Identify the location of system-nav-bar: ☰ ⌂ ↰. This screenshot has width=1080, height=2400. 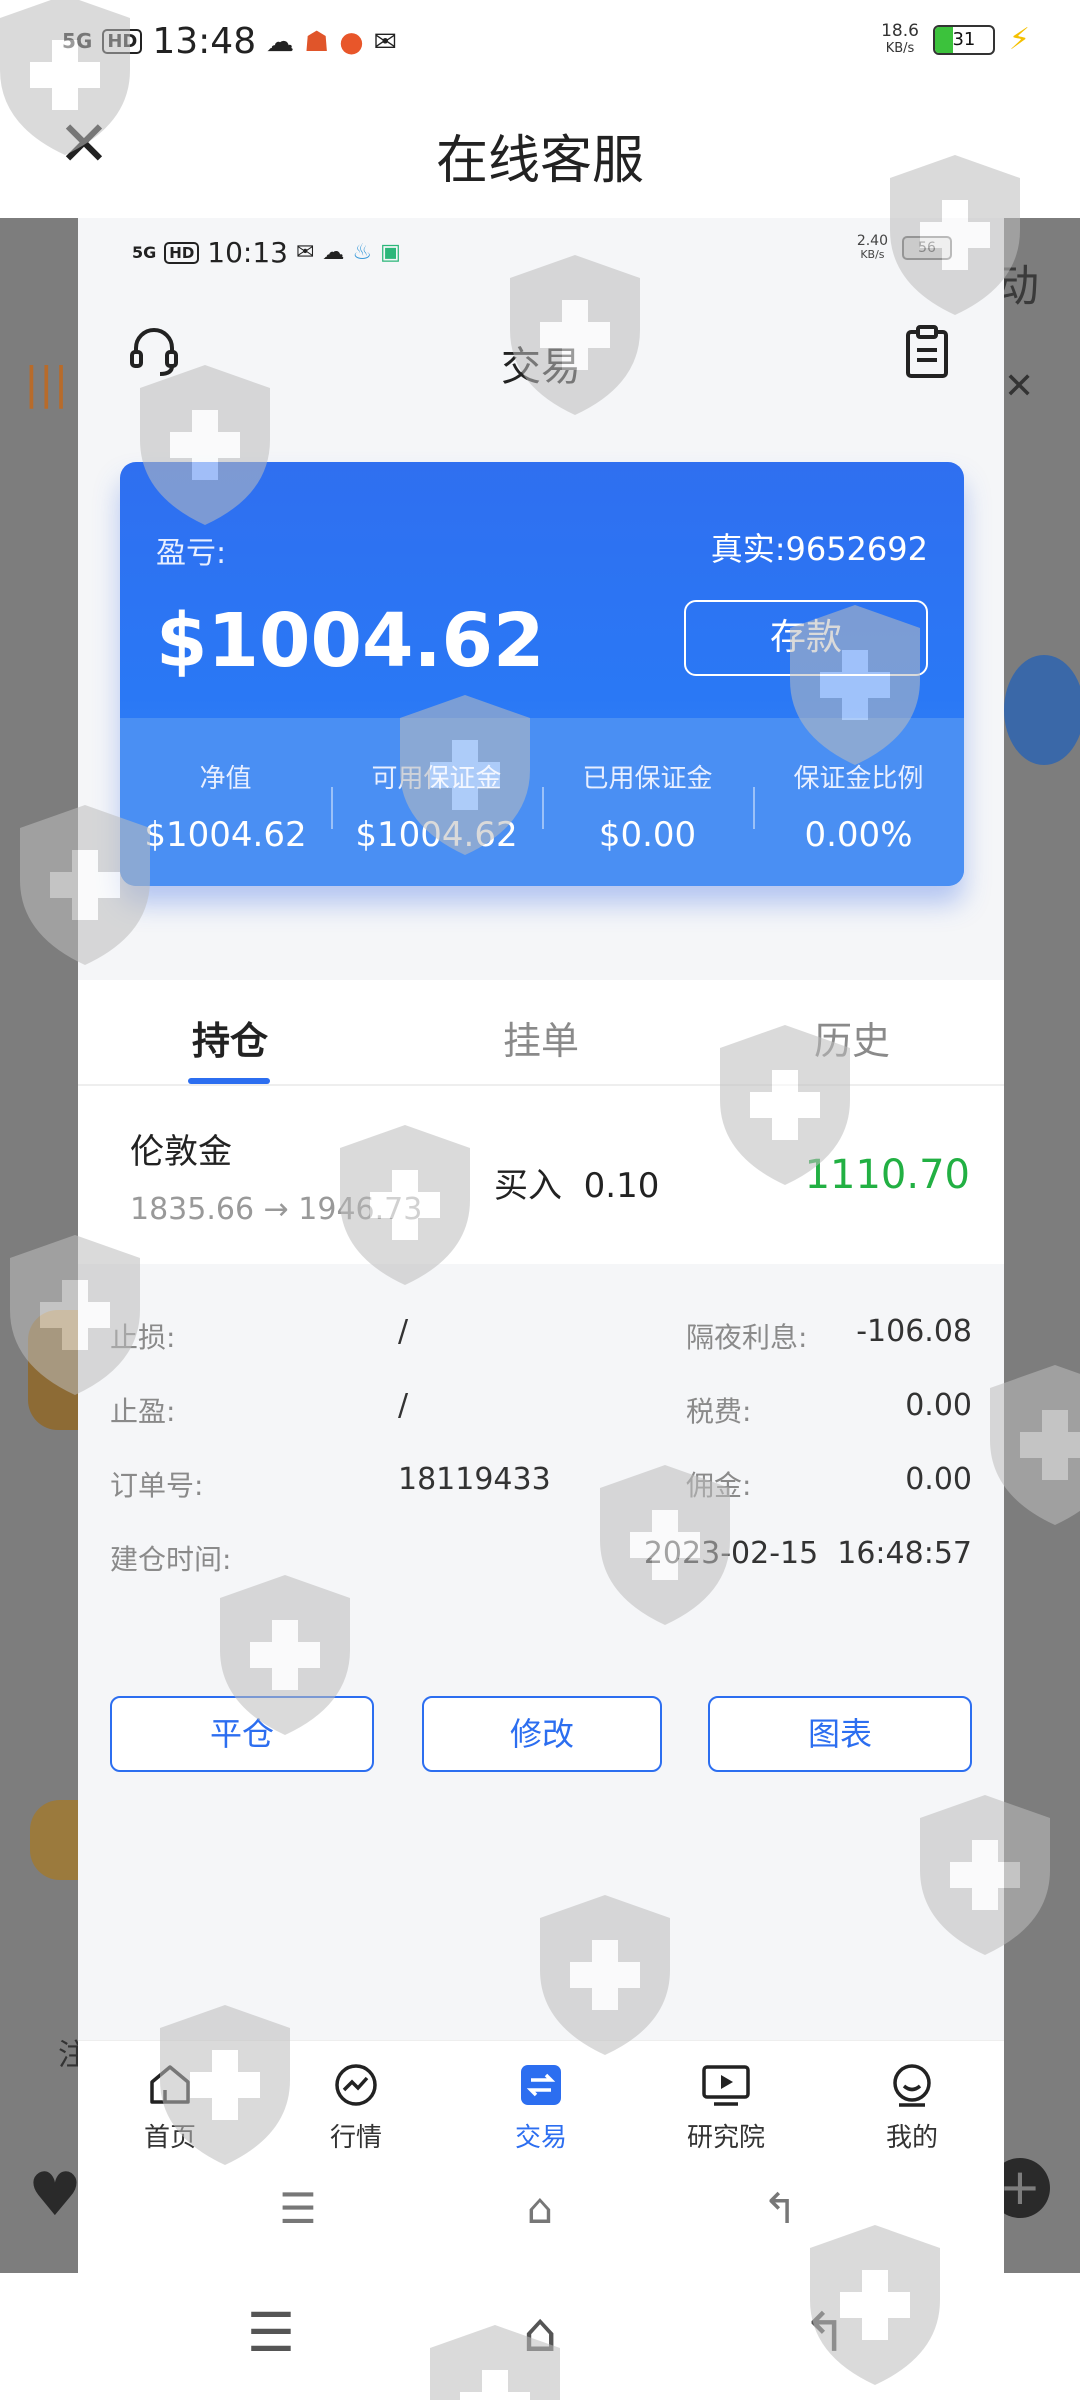
(540, 2336).